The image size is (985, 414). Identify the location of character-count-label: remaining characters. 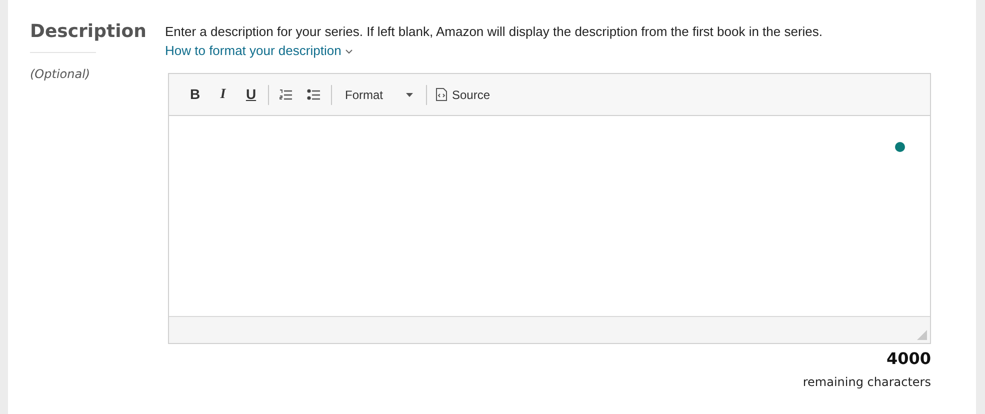
(866, 382).